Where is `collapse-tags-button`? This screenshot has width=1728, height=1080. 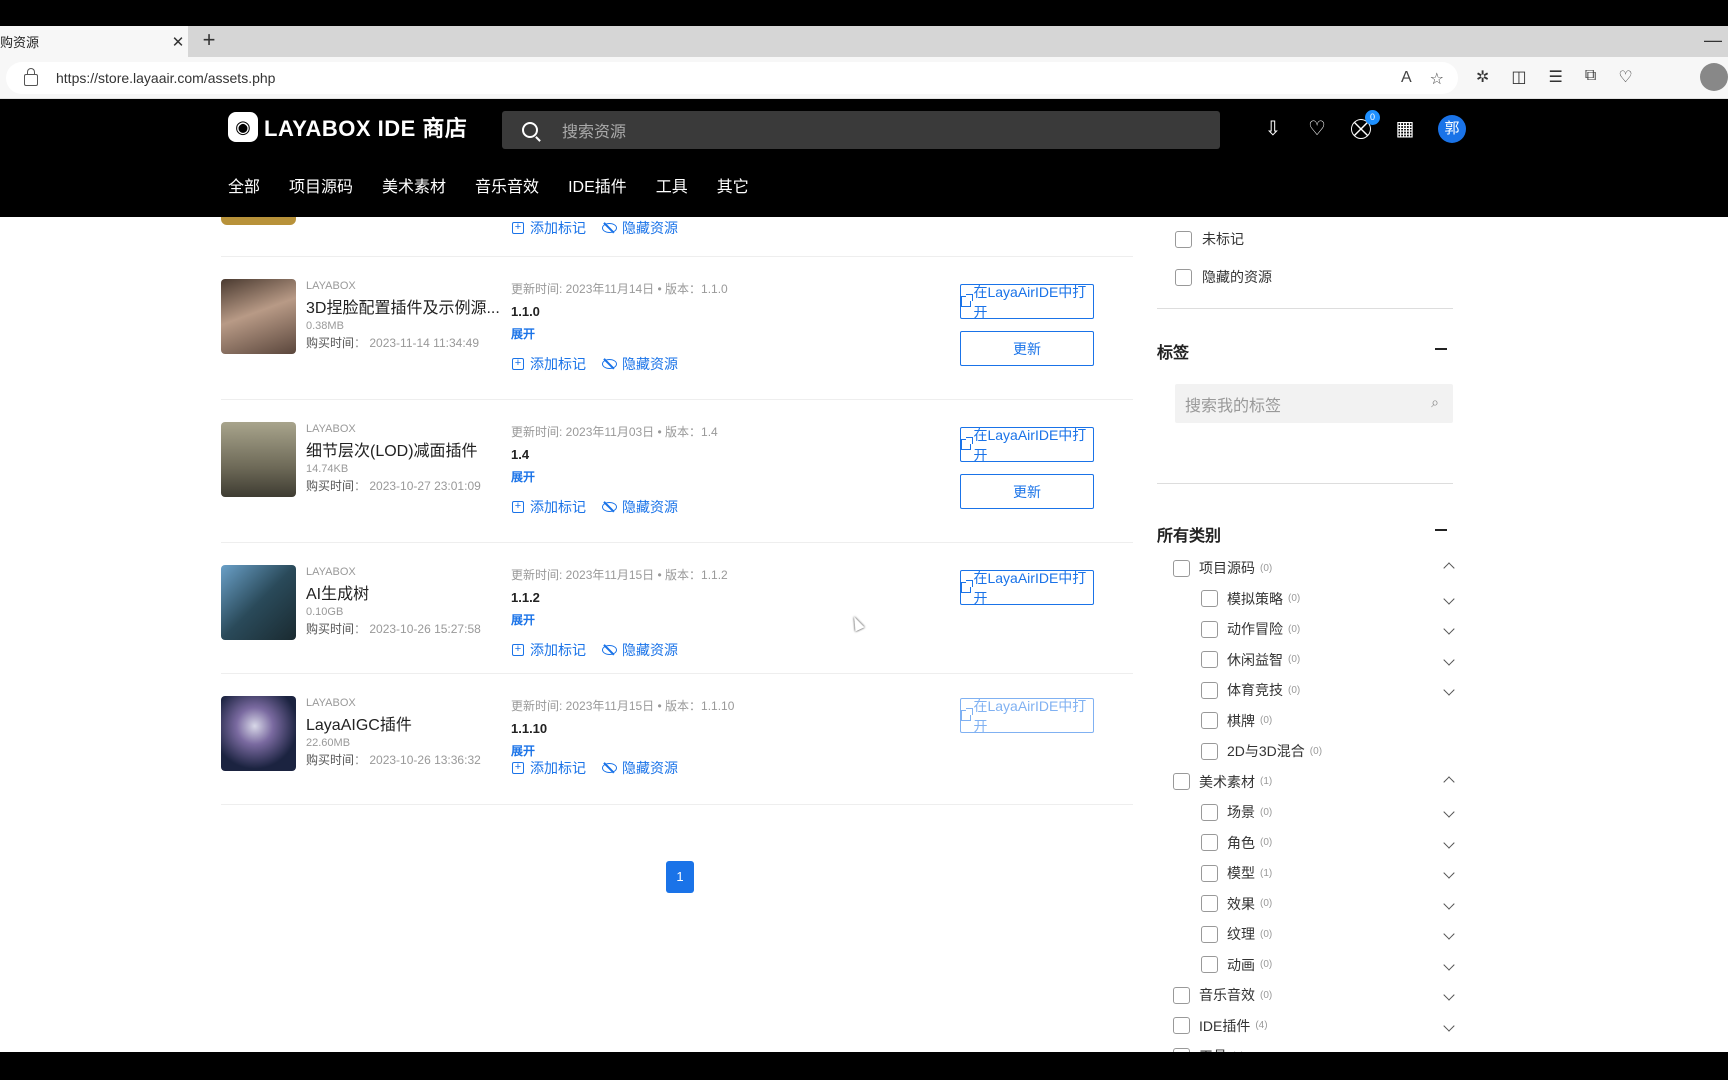
collapse-tags-button is located at coordinates (1441, 349).